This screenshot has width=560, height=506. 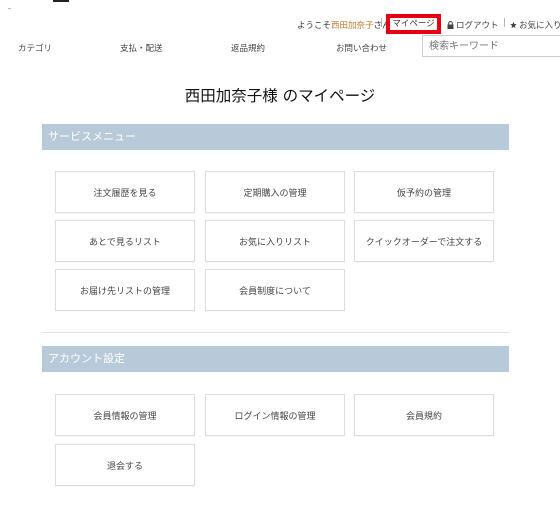 What do you see at coordinates (361, 48) in the screenshot?
I see `nav-item-contact: お問い合わせ` at bounding box center [361, 48].